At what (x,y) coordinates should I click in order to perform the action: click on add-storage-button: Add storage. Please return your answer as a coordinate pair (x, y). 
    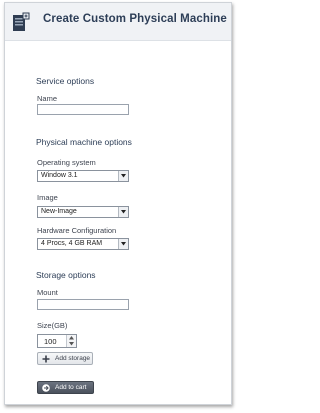
    Looking at the image, I should click on (65, 358).